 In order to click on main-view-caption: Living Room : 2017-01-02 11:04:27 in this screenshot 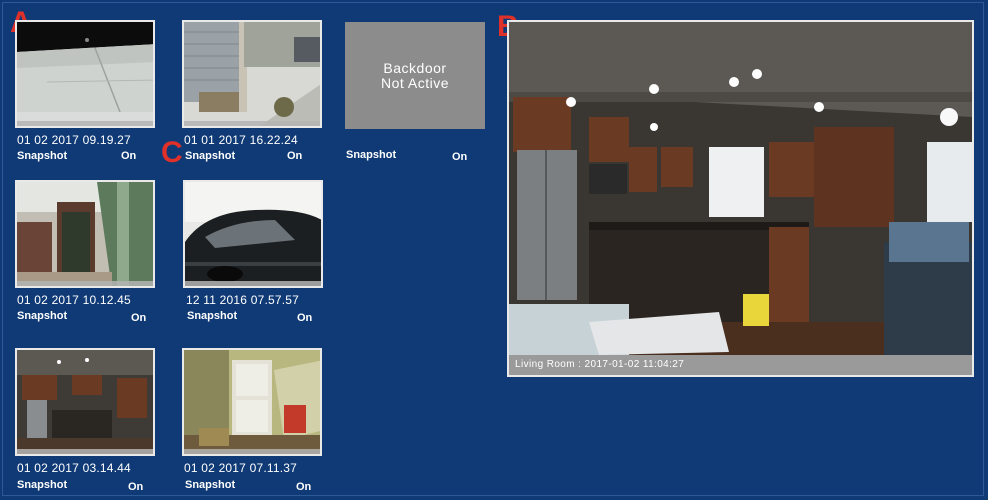, I will do `click(740, 365)`.